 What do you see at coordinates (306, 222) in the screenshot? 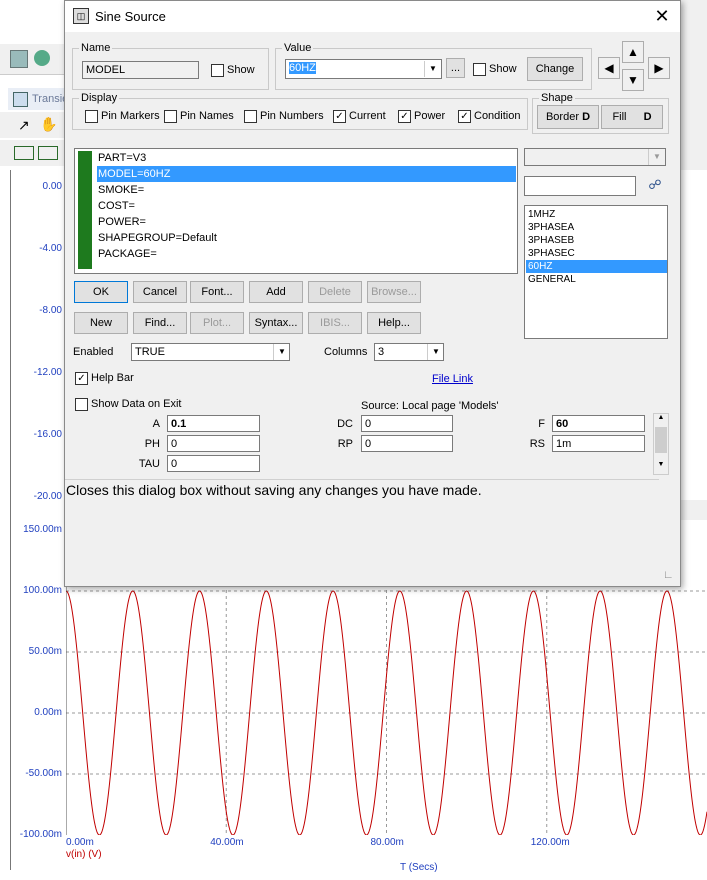
I see `attribute-item: POWER=` at bounding box center [306, 222].